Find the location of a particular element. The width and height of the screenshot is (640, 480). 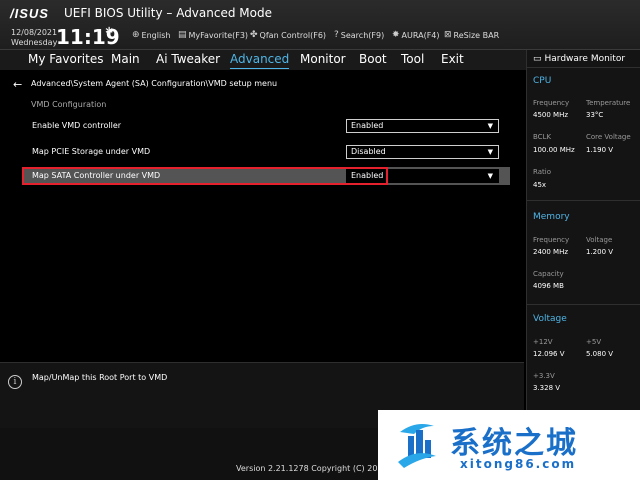

qfan-label: Qfan Control(F6) is located at coordinates (293, 35).